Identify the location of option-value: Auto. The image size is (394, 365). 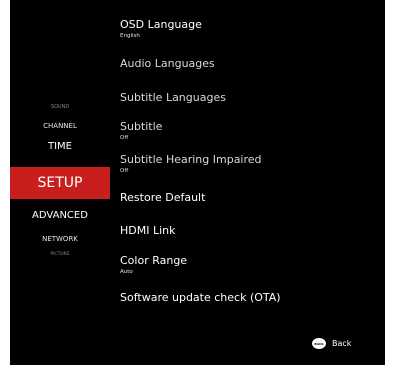
(126, 272).